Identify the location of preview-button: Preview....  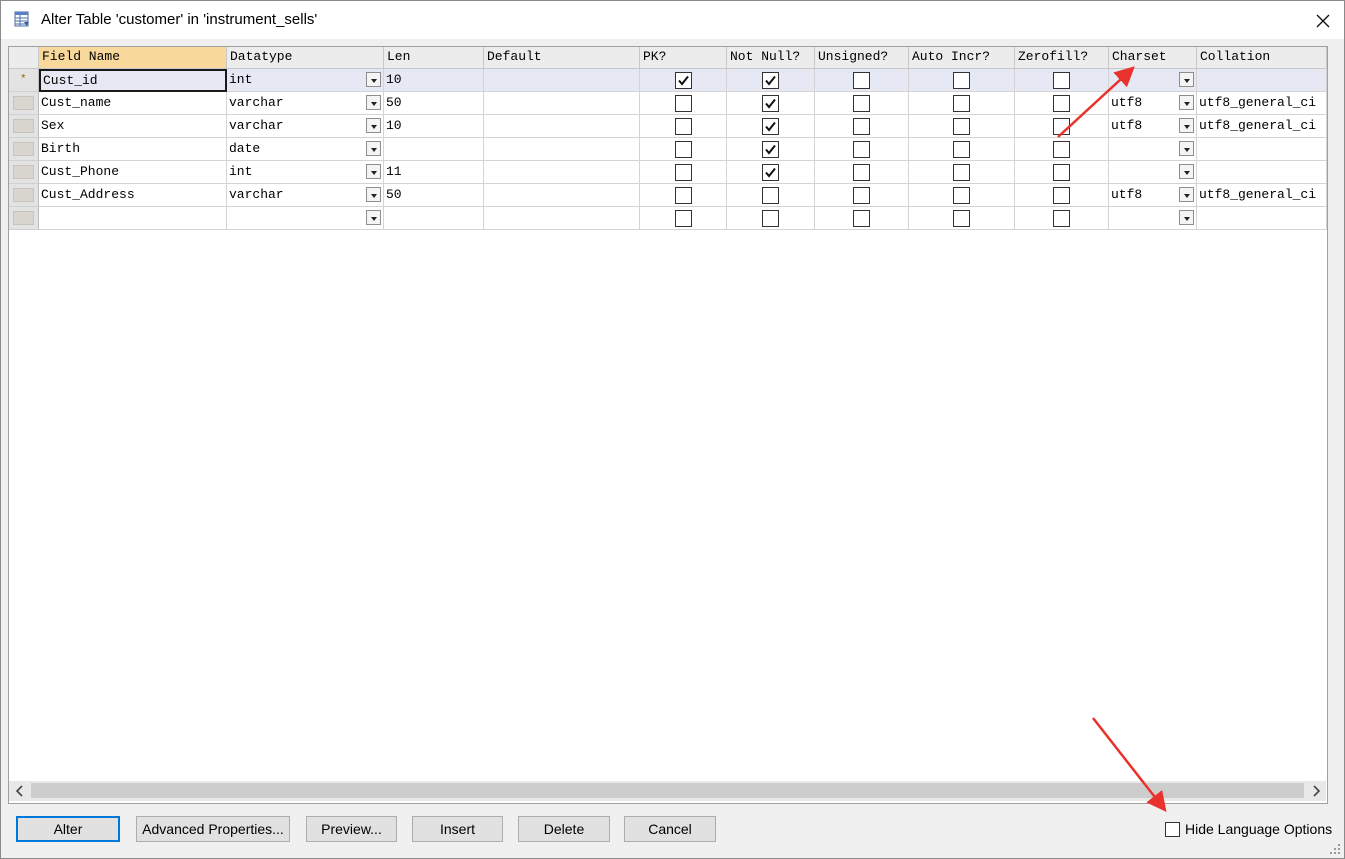
(351, 829).